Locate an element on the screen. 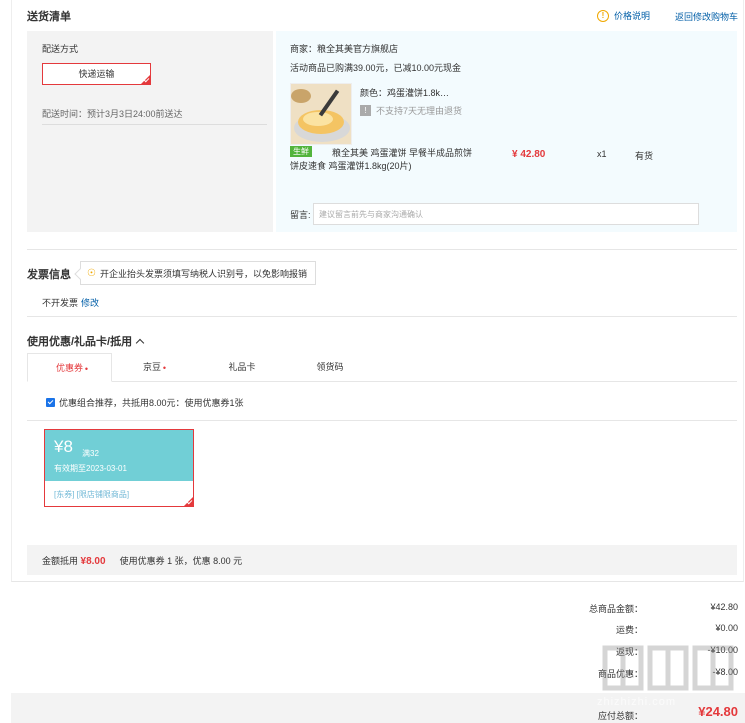 The image size is (745, 723). remark-input is located at coordinates (506, 214).